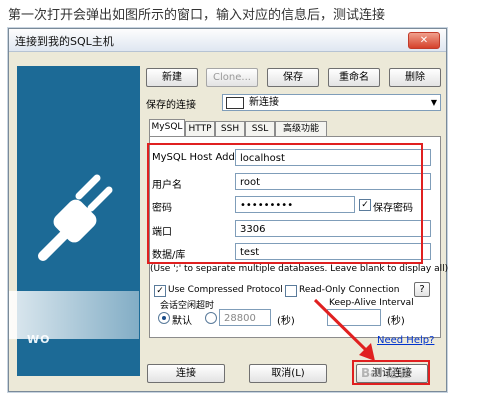  Describe the element at coordinates (344, 329) in the screenshot. I see `red-arrow` at that location.